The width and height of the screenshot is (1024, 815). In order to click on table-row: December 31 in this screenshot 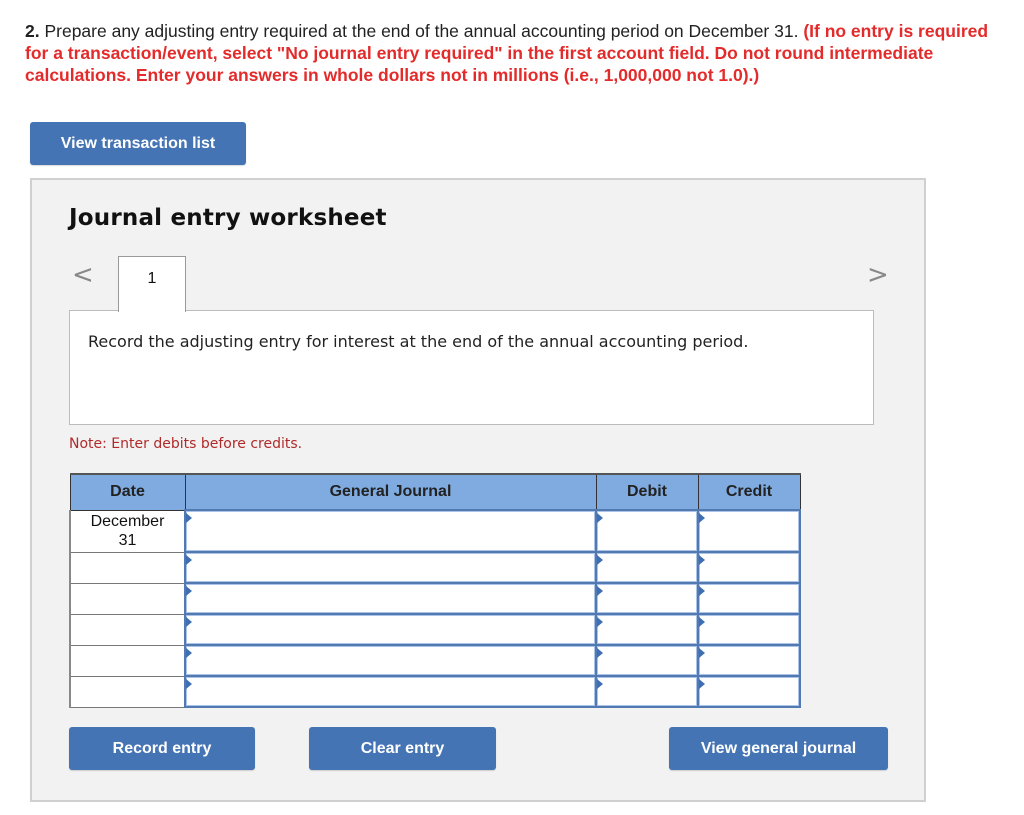, I will do `click(435, 531)`.